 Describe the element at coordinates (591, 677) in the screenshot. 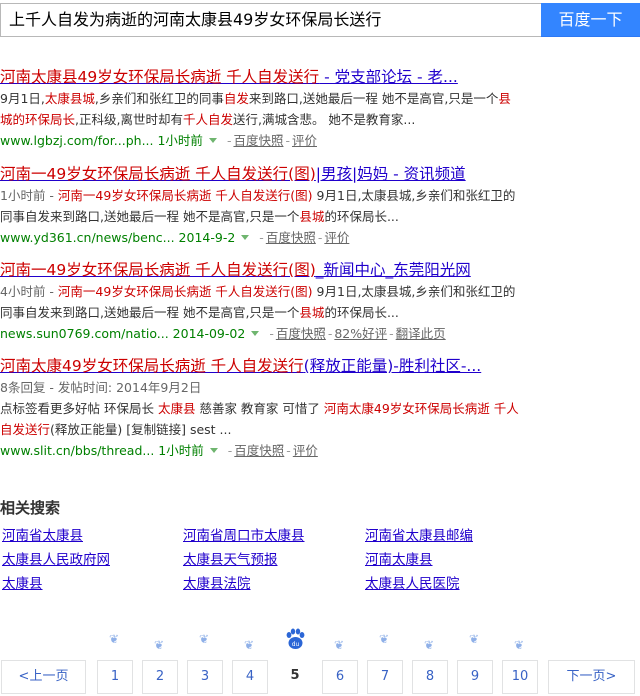

I see `next-page-button: 下一页>` at that location.